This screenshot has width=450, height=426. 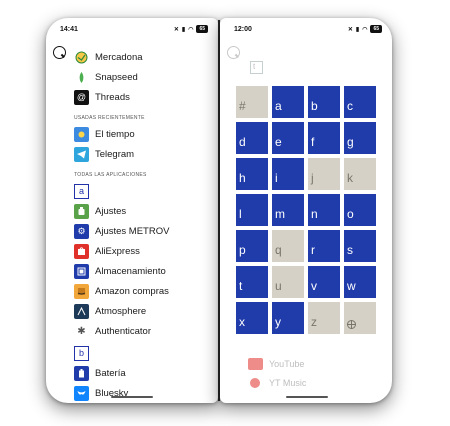 What do you see at coordinates (81, 393) in the screenshot?
I see `bluesky-icon` at bounding box center [81, 393].